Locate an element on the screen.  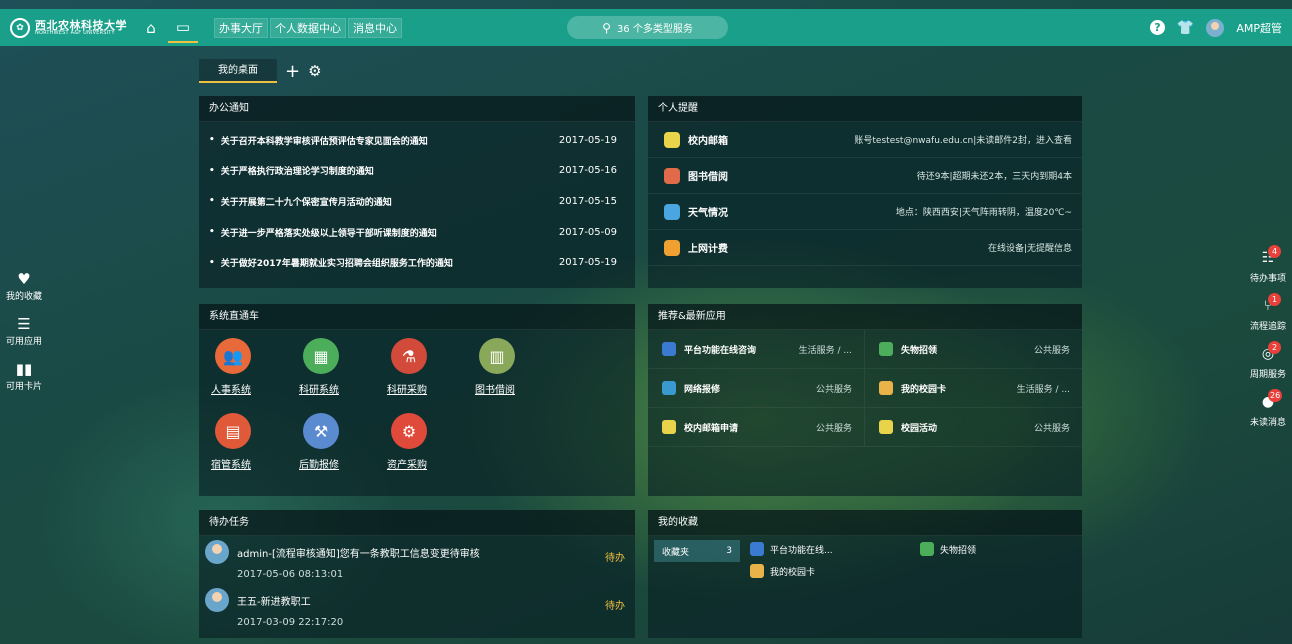
system-label: 科研采购 is located at coordinates (407, 390).